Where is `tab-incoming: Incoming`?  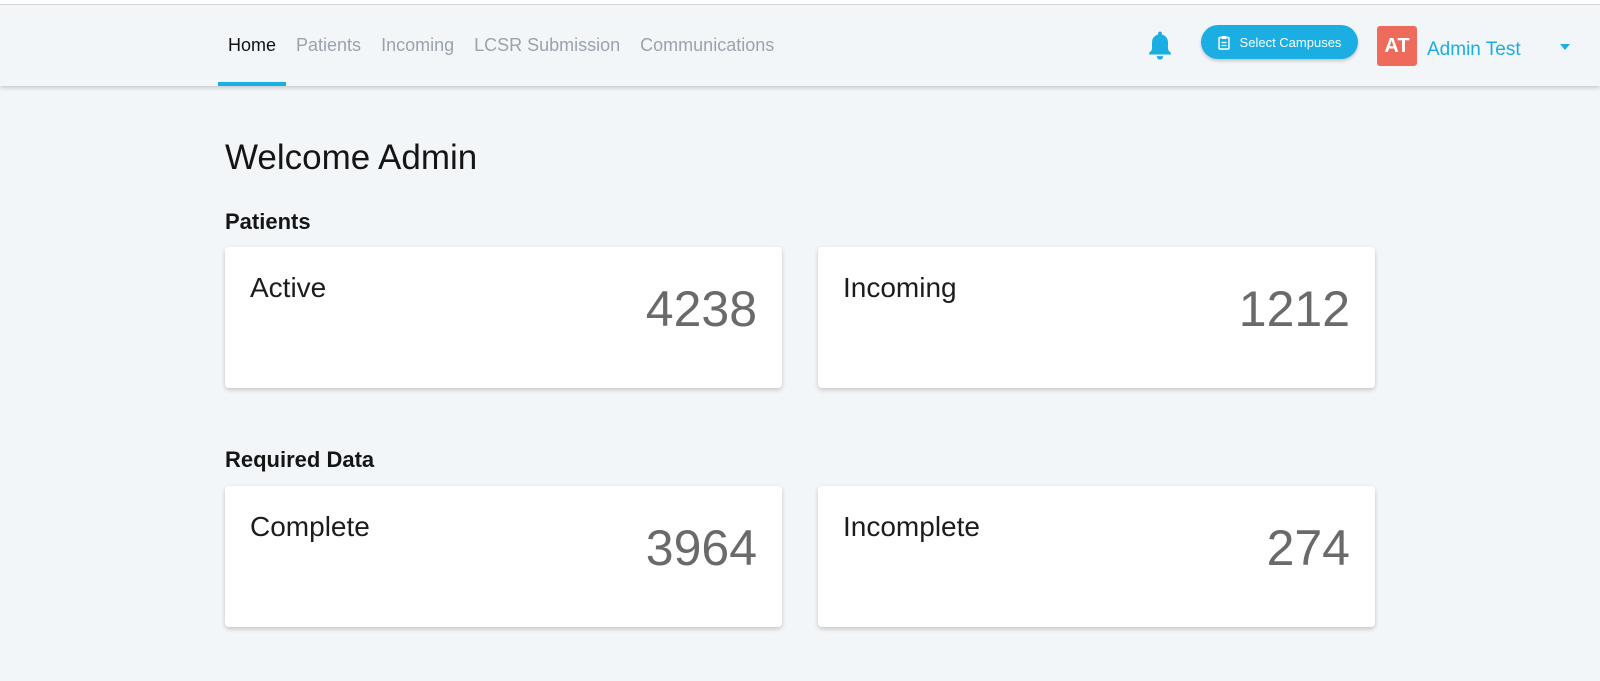 tab-incoming: Incoming is located at coordinates (417, 45).